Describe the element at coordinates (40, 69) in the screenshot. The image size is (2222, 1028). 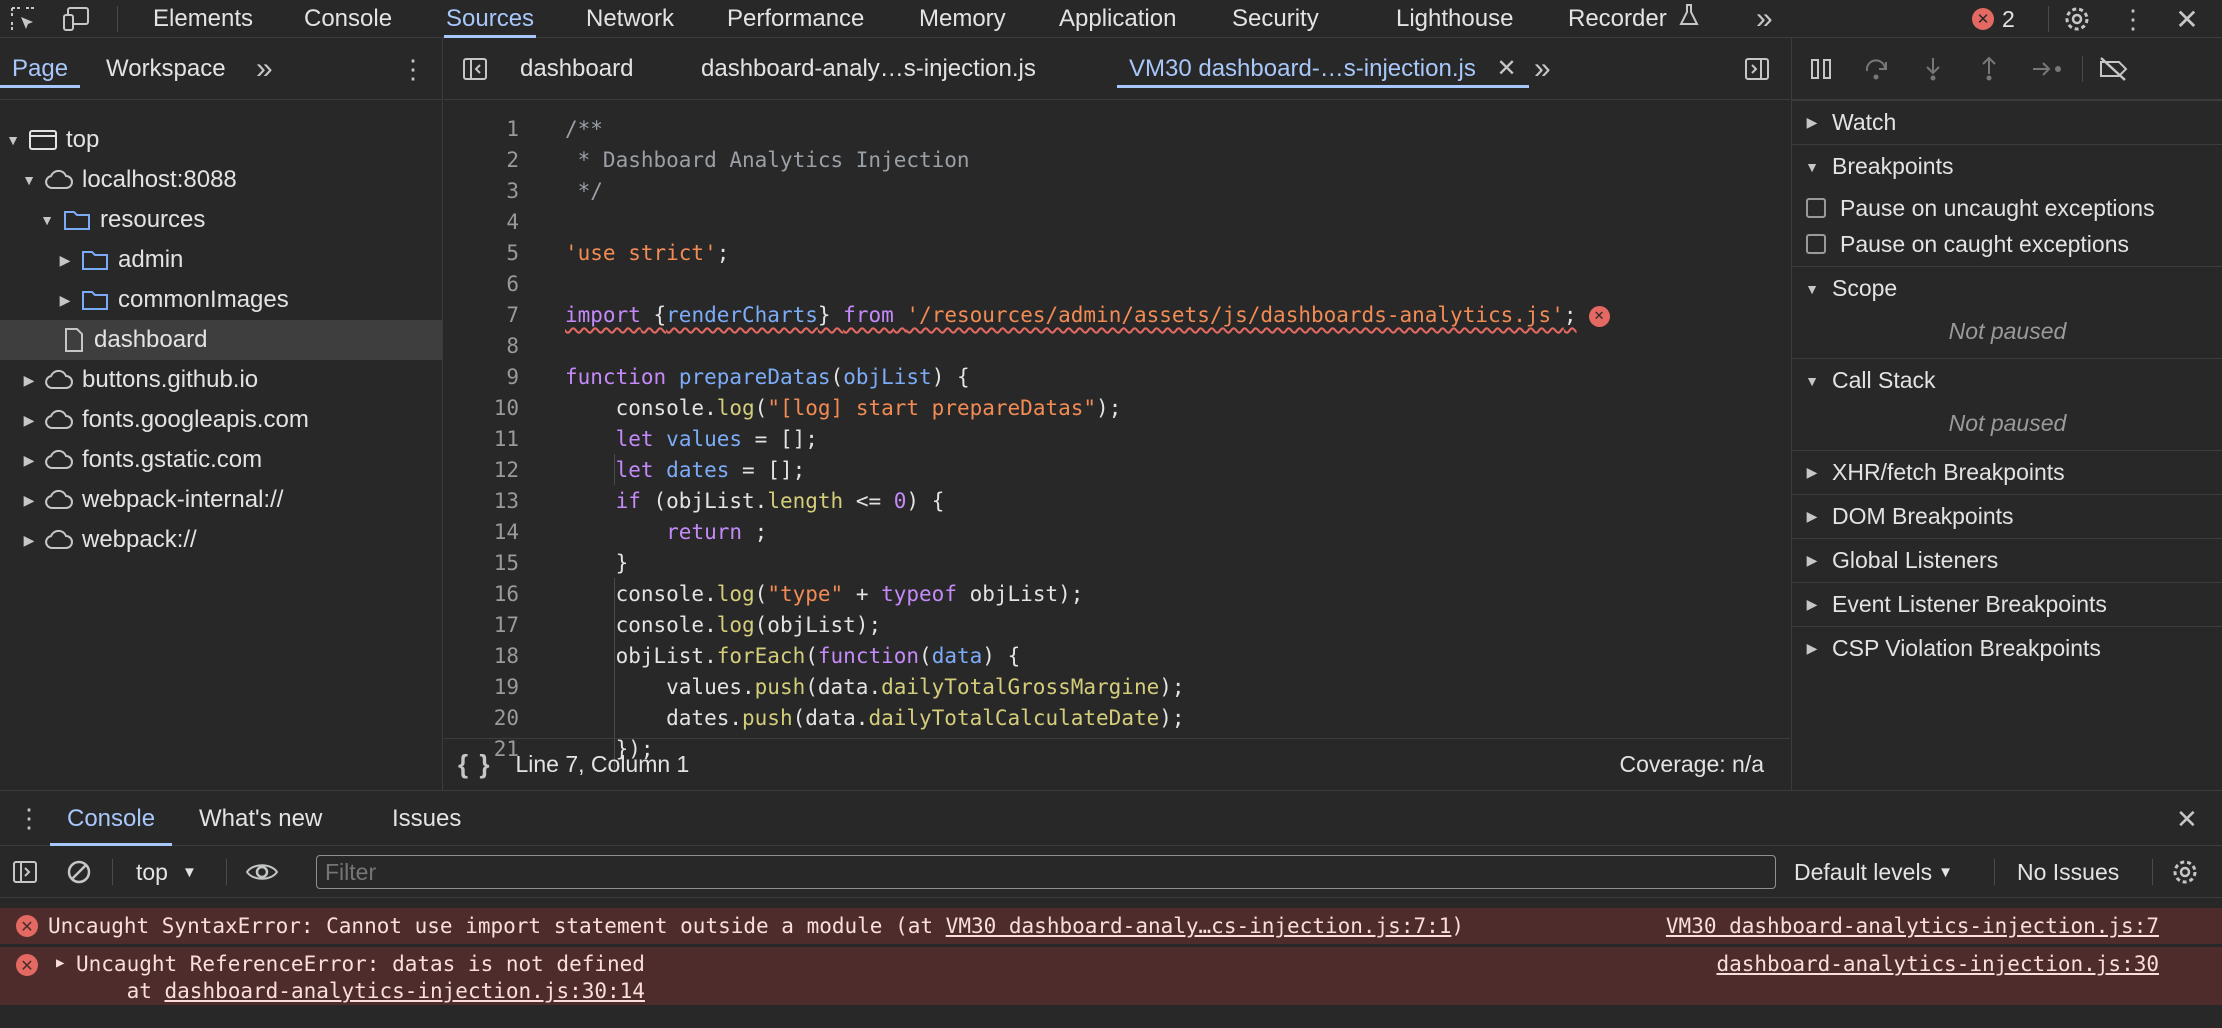
I see `tab-page: Page` at that location.